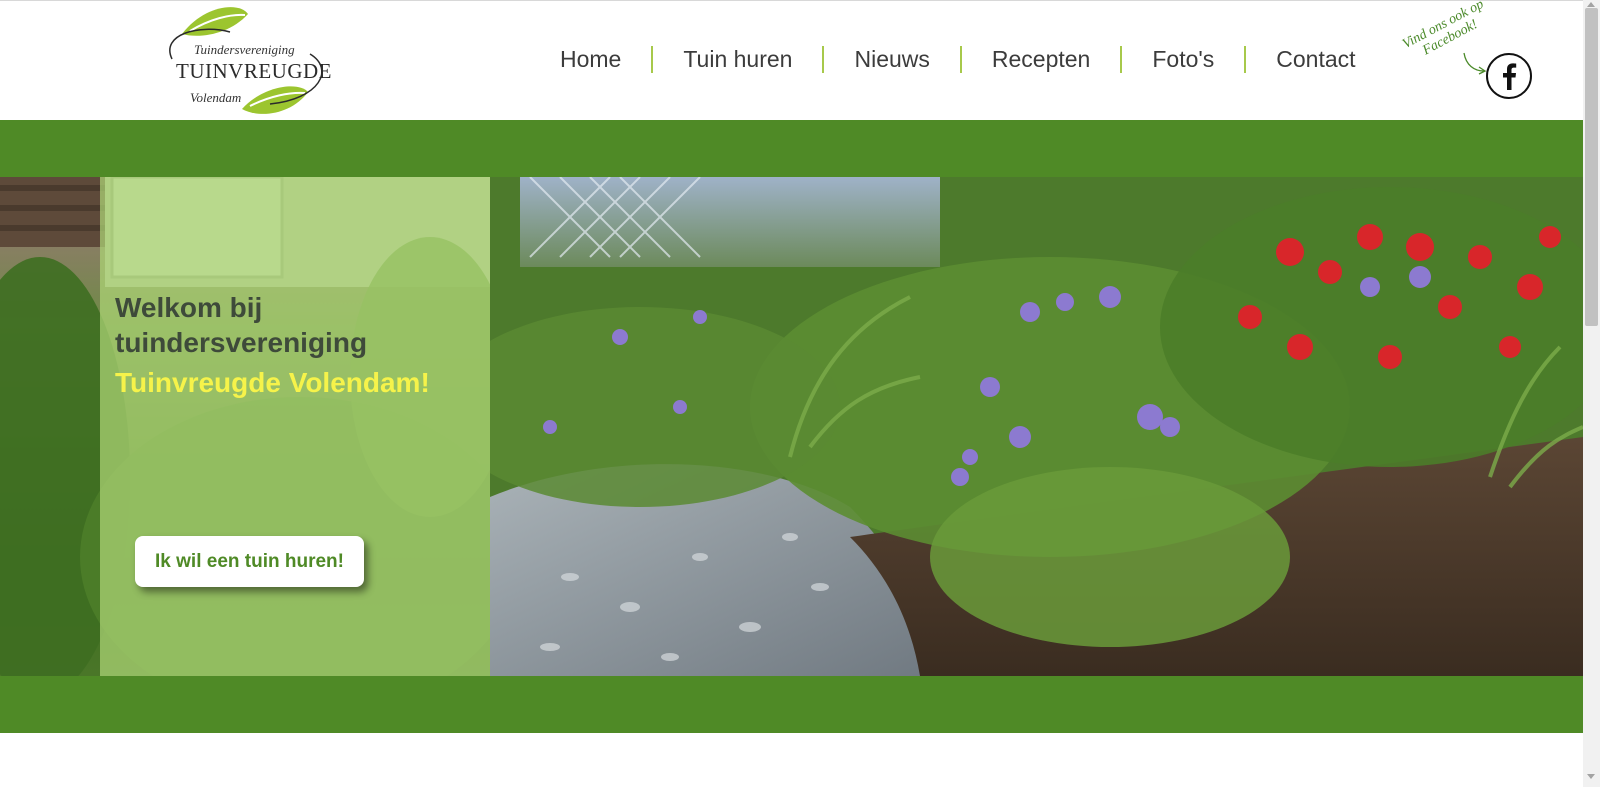 The image size is (1600, 787). Describe the element at coordinates (791, 704) in the screenshot. I see `green-band-bottom` at that location.